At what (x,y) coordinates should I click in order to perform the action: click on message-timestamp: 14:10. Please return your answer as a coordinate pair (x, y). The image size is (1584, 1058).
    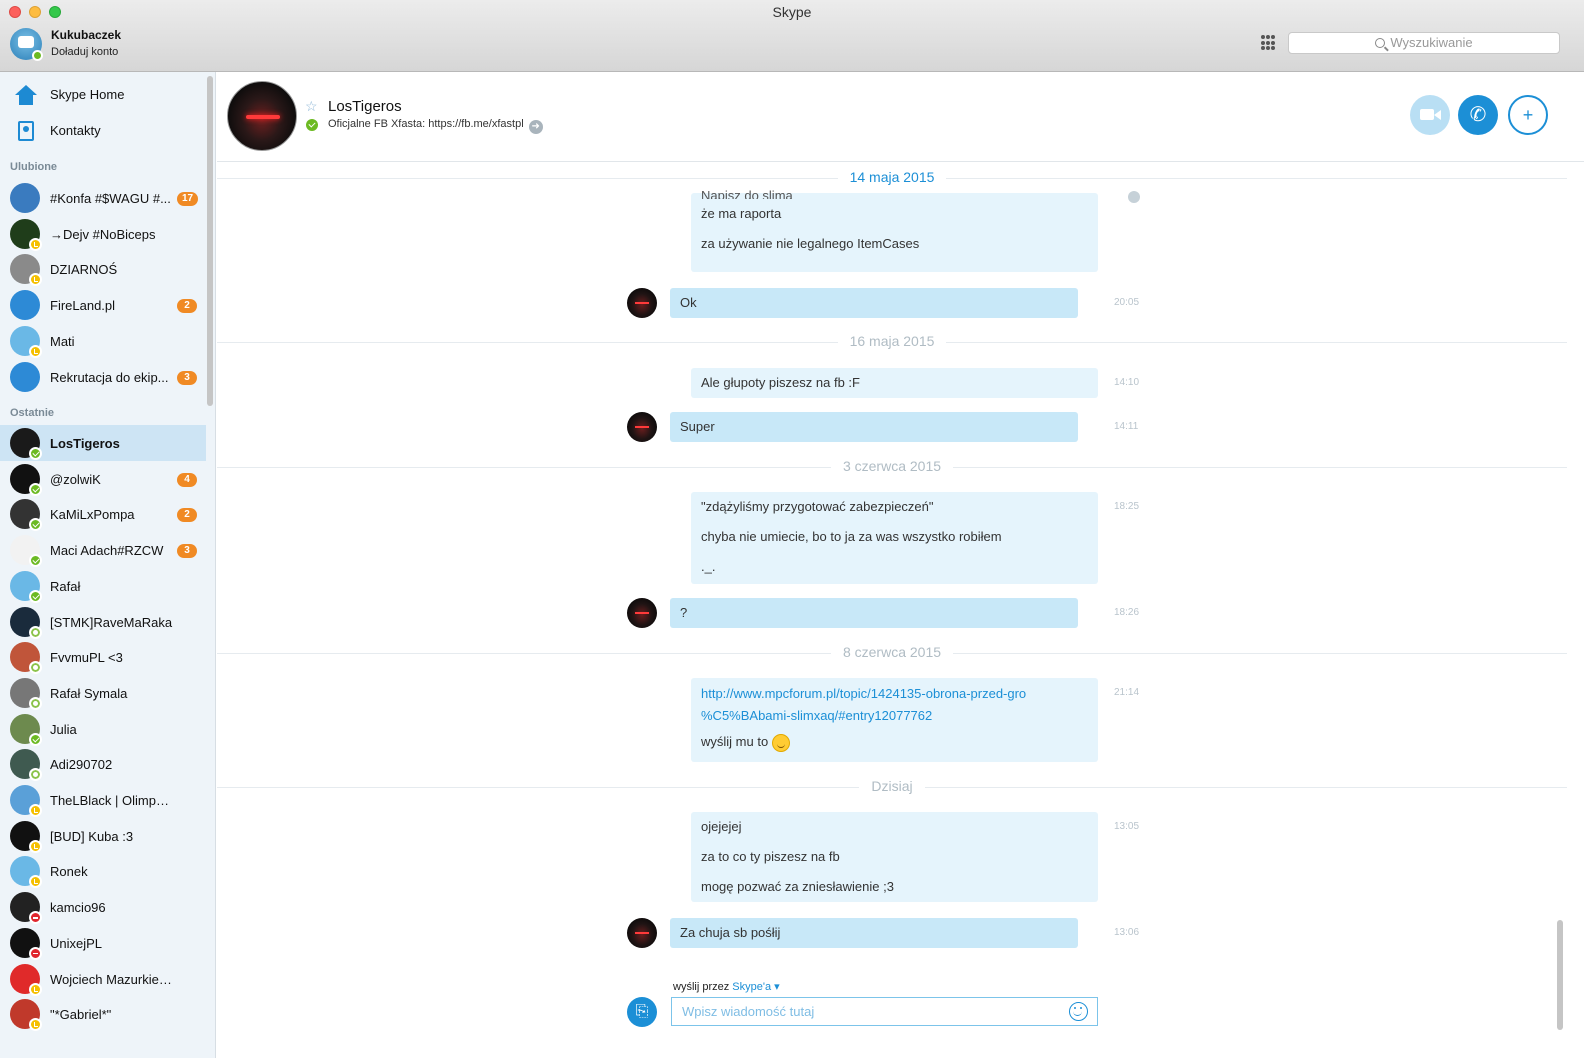
    Looking at the image, I should click on (1127, 382).